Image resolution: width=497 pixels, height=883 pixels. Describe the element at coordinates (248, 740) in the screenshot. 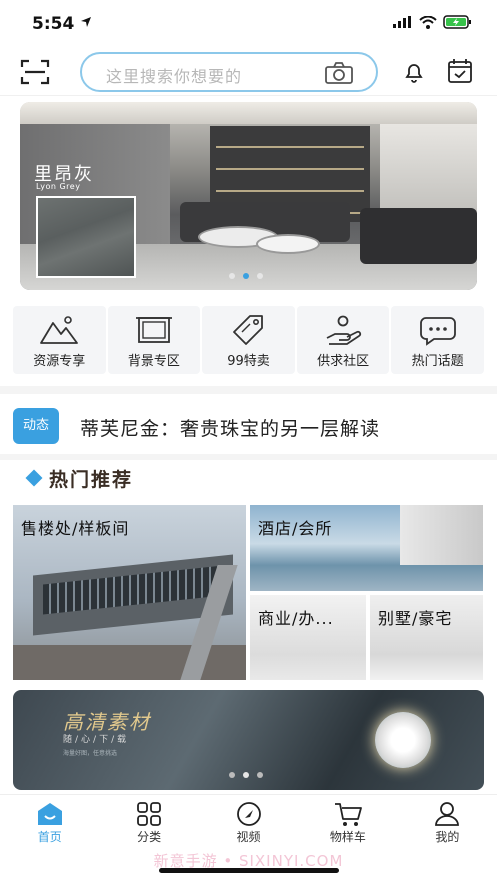

I see `promo-banner: 高清素材 随/心/下/载 海量好图，任意挑选` at that location.